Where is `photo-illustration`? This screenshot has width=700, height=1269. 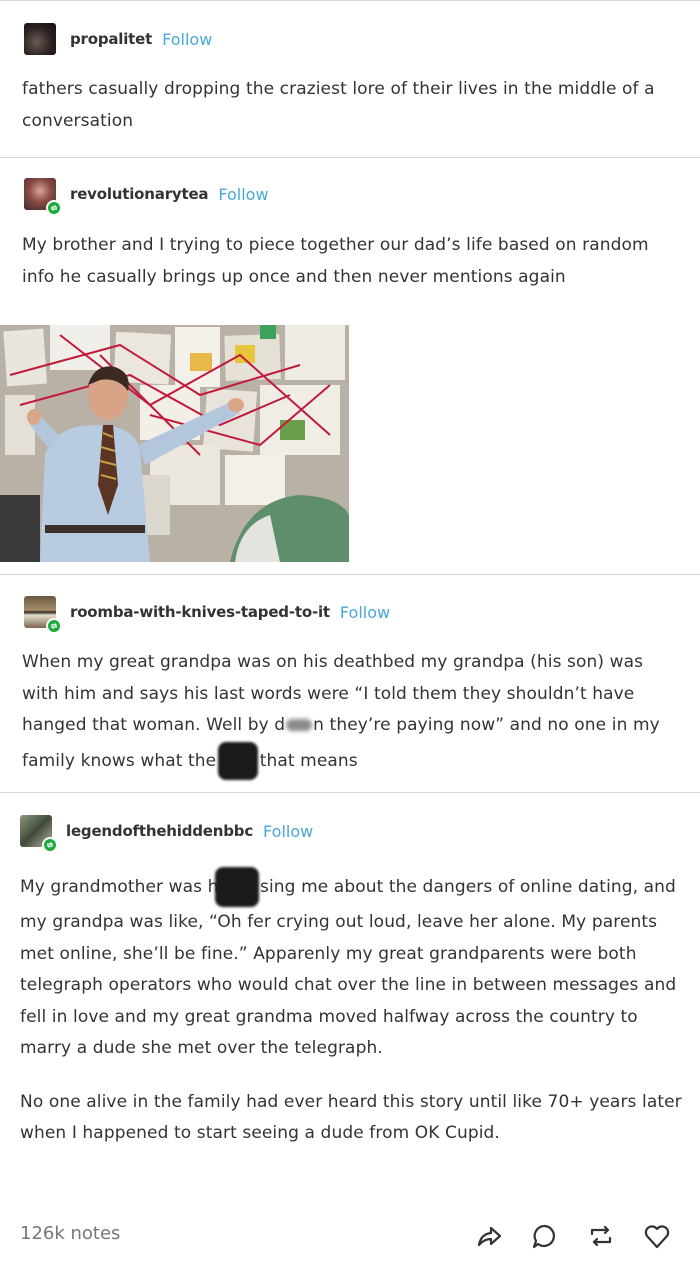 photo-illustration is located at coordinates (174, 443).